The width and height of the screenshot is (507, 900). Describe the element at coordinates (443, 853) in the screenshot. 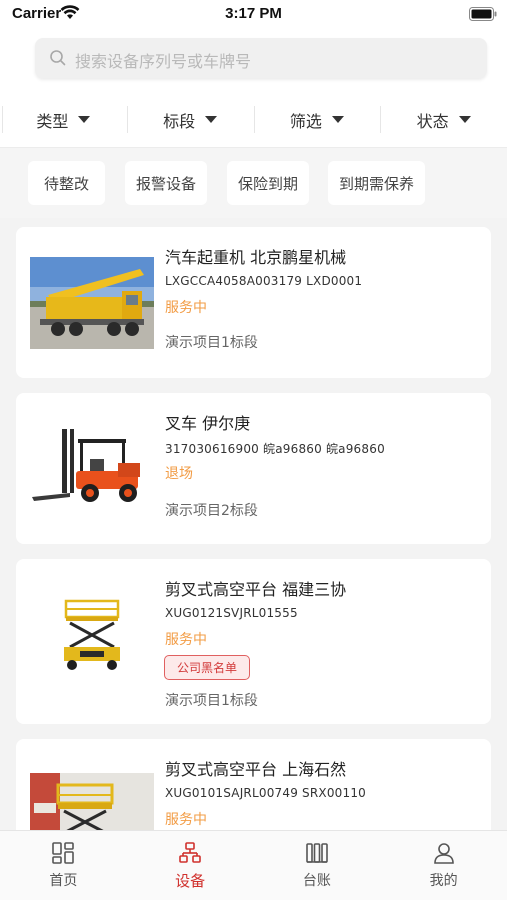

I see `profile-icon` at that location.